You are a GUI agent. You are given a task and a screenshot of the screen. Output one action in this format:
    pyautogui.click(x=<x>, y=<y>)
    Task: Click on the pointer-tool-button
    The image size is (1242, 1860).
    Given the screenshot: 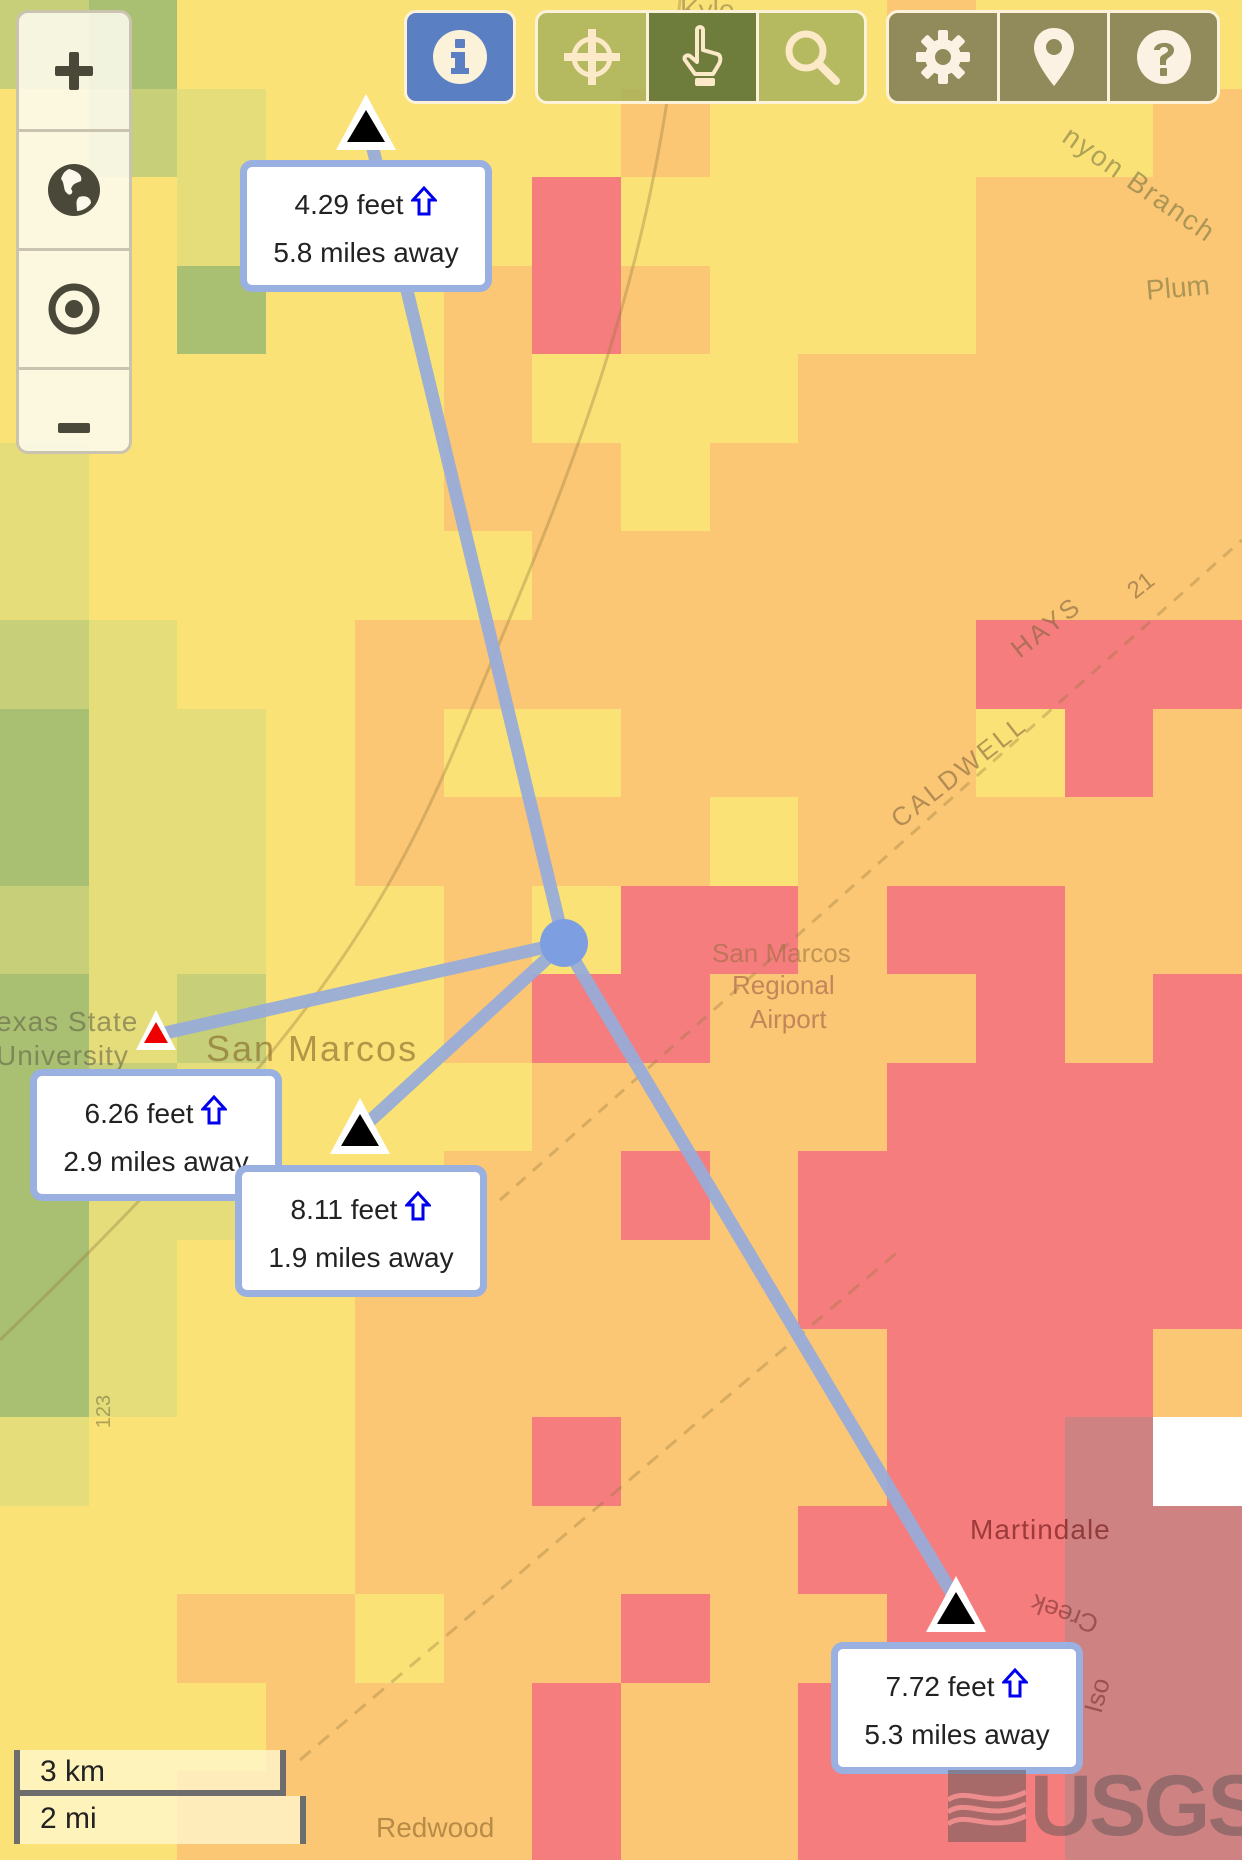 What is the action you would take?
    pyautogui.click(x=701, y=57)
    